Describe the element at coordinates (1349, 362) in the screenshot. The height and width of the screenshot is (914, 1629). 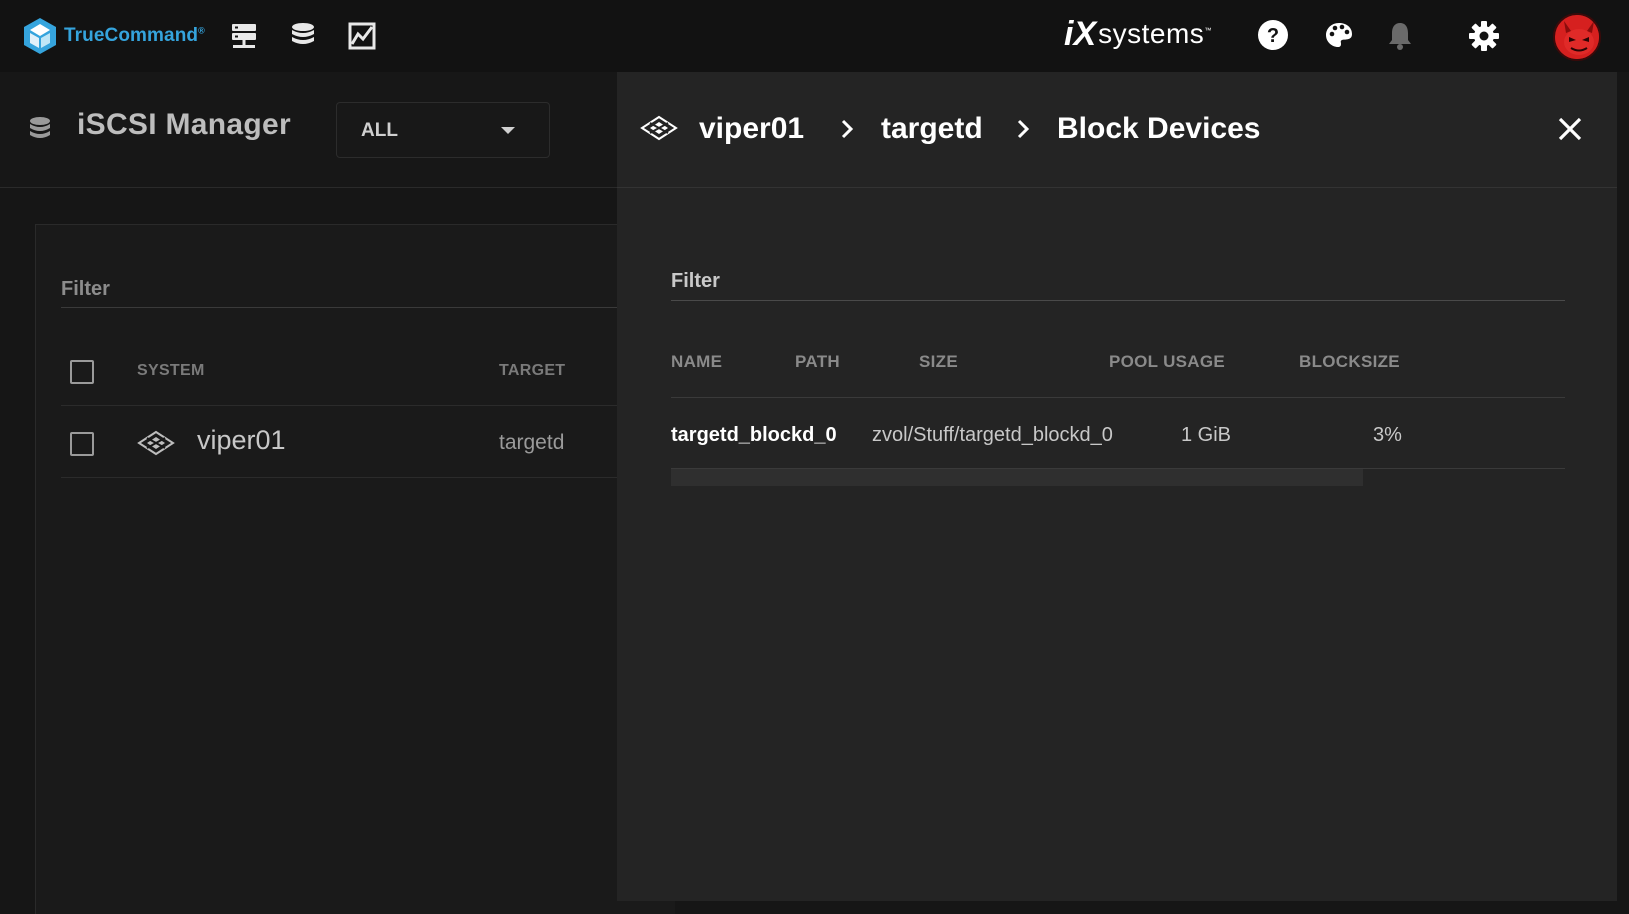
I see `column-header-blocksize: BLOCKSIZE` at that location.